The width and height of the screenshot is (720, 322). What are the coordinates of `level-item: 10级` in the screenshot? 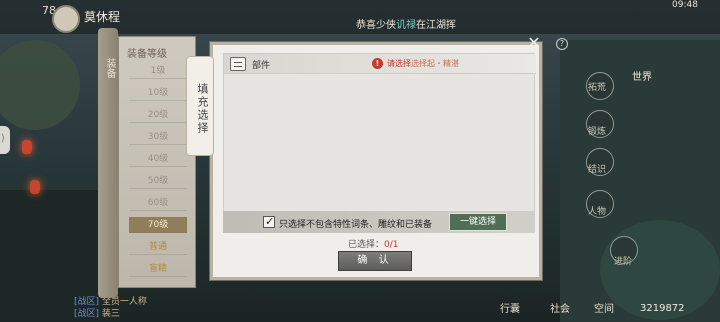 It's located at (158, 93).